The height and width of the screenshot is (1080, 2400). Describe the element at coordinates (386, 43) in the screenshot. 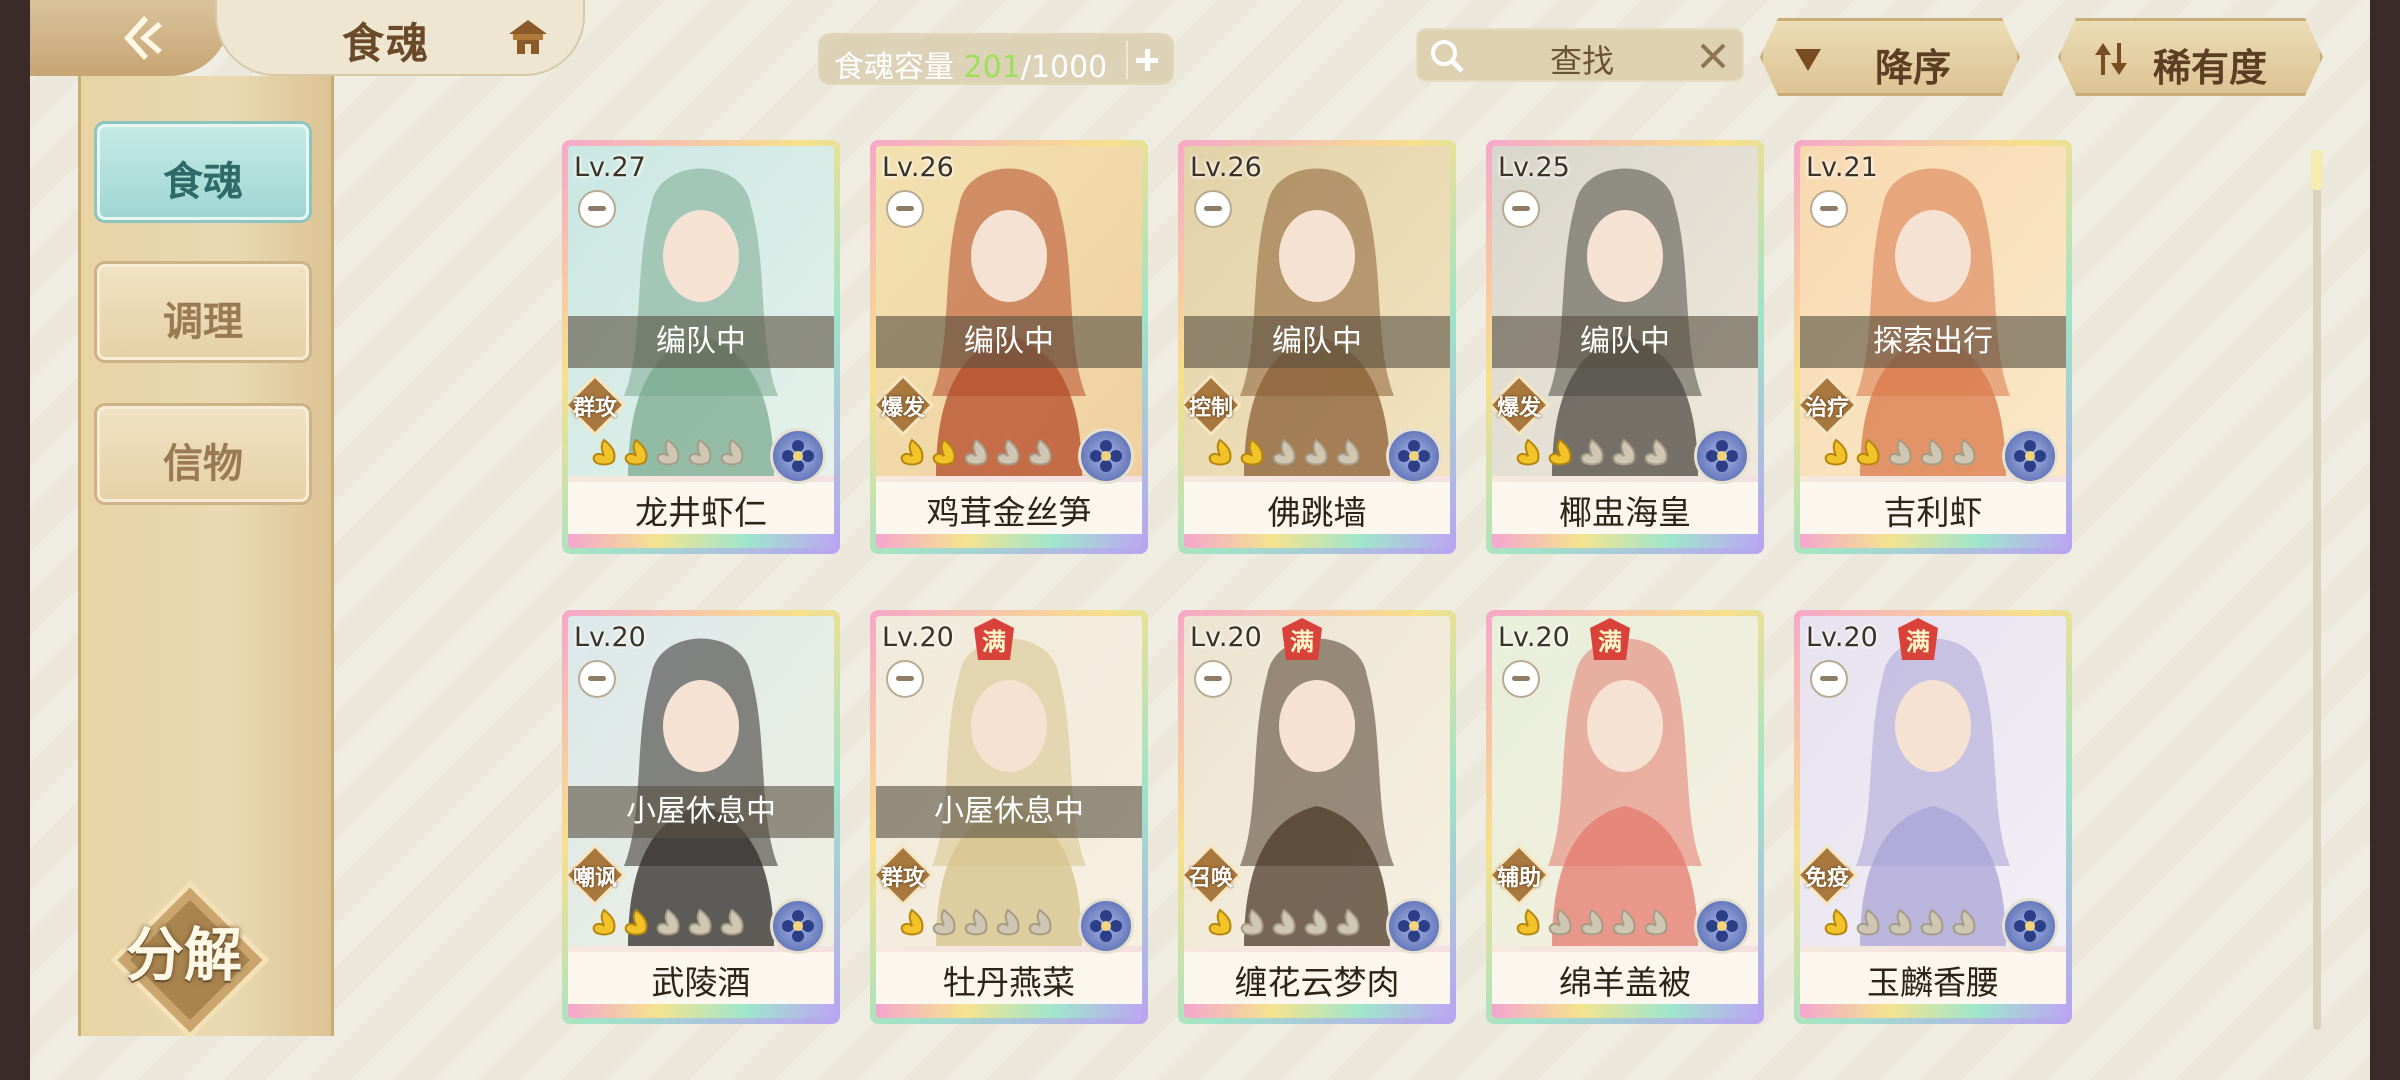

I see `page-title: 食魂` at that location.